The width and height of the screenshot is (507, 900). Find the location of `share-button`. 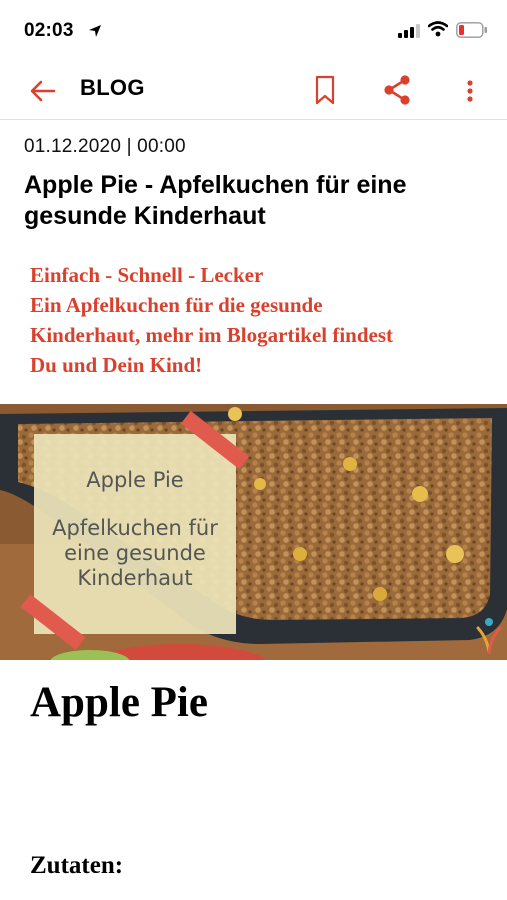

share-button is located at coordinates (397, 90).